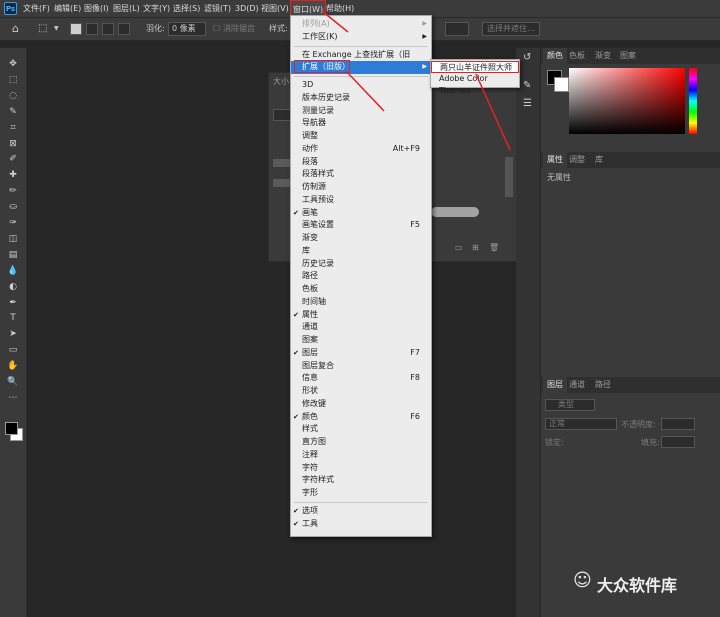  What do you see at coordinates (322, 66) in the screenshot?
I see `annotation-box-extensions` at bounding box center [322, 66].